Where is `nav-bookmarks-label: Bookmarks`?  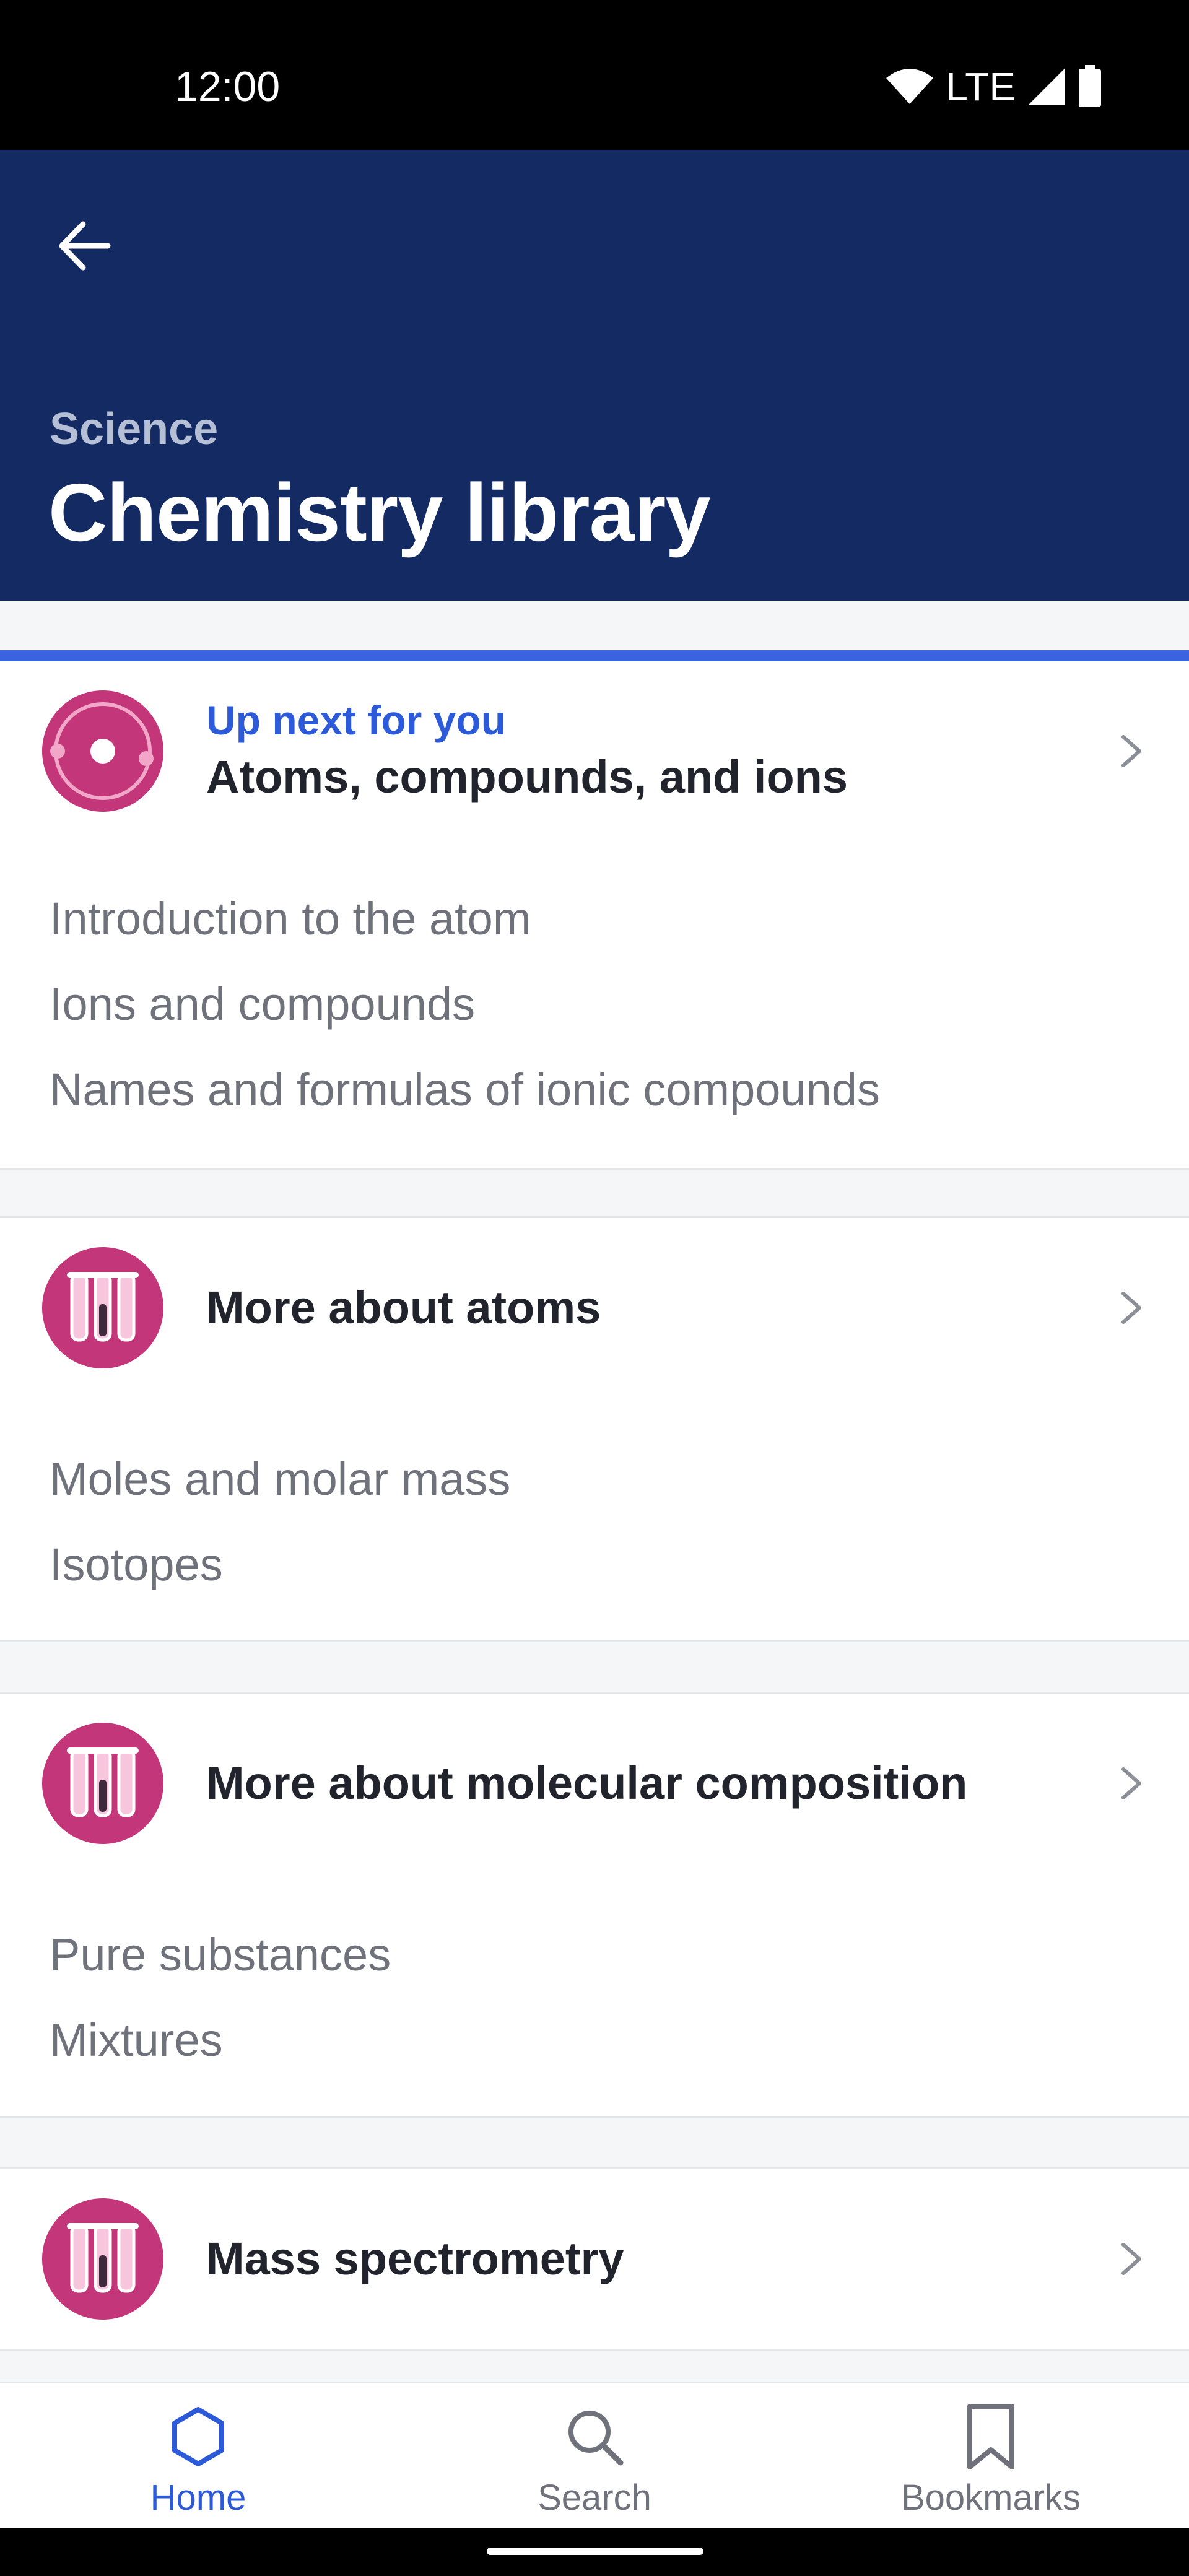
nav-bookmarks-label: Bookmarks is located at coordinates (990, 2498).